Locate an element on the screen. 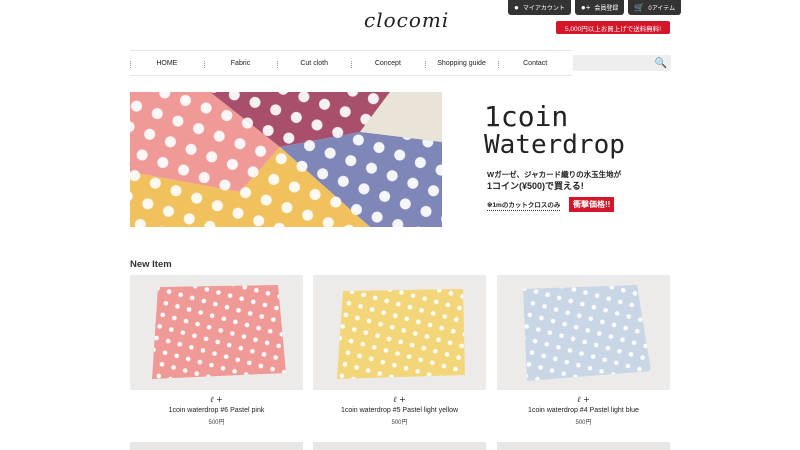 This screenshot has width=800, height=450. my-account-label: マイアカウント is located at coordinates (543, 9).